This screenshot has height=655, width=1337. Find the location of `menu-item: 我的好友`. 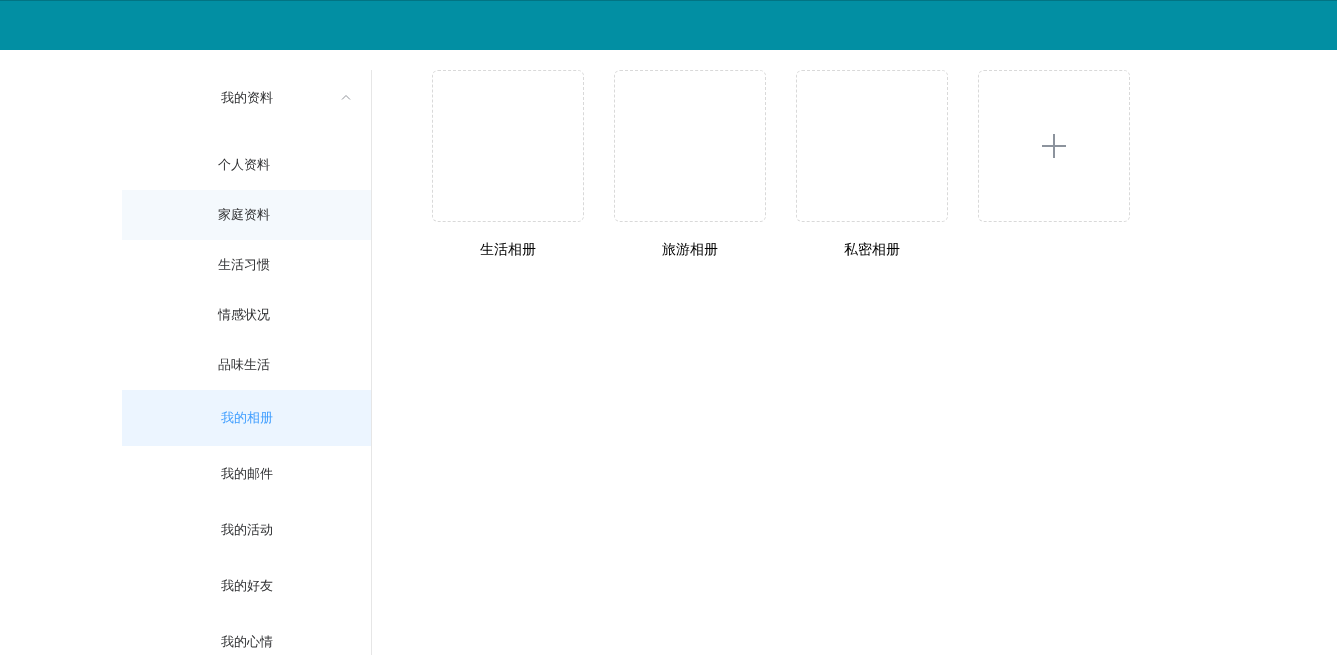

menu-item: 我的好友 is located at coordinates (246, 586).